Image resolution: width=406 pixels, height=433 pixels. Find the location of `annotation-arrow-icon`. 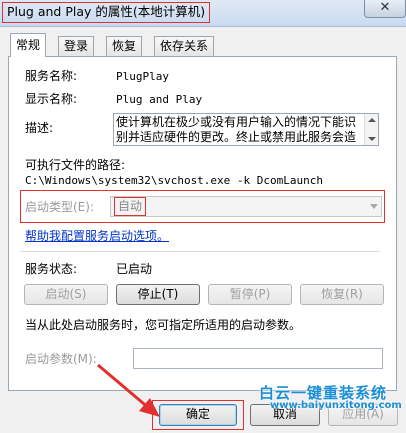

annotation-arrow-icon is located at coordinates (128, 390).